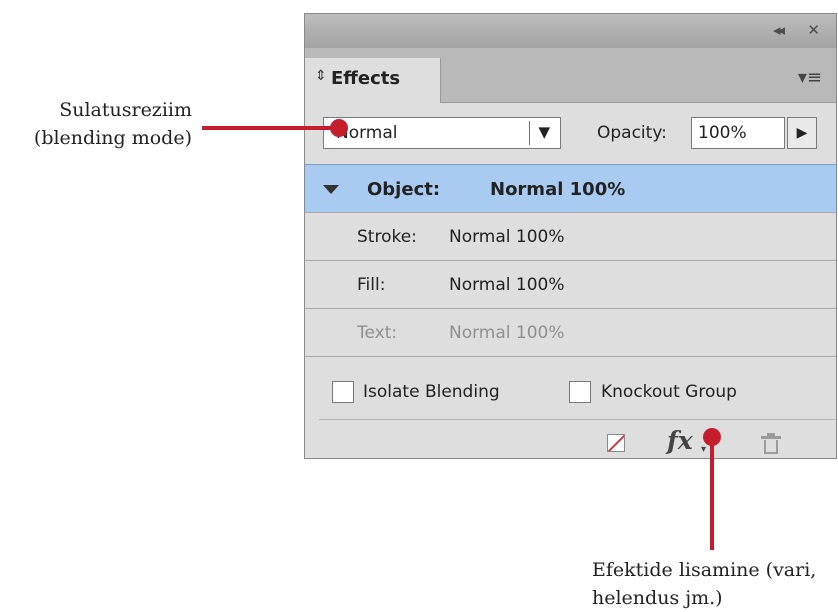 The width and height of the screenshot is (838, 612). I want to click on panel-footer: fx ▾, so click(577, 439).